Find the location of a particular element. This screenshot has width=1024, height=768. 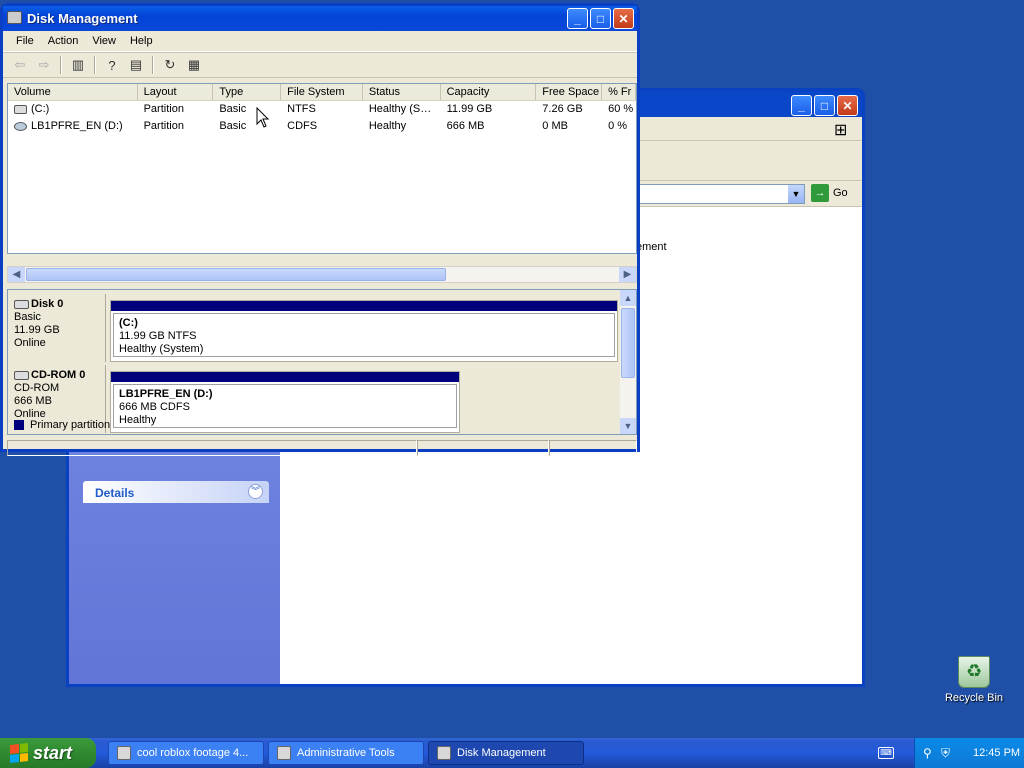

security-shield-icon: ⛨ is located at coordinates (948, 753).